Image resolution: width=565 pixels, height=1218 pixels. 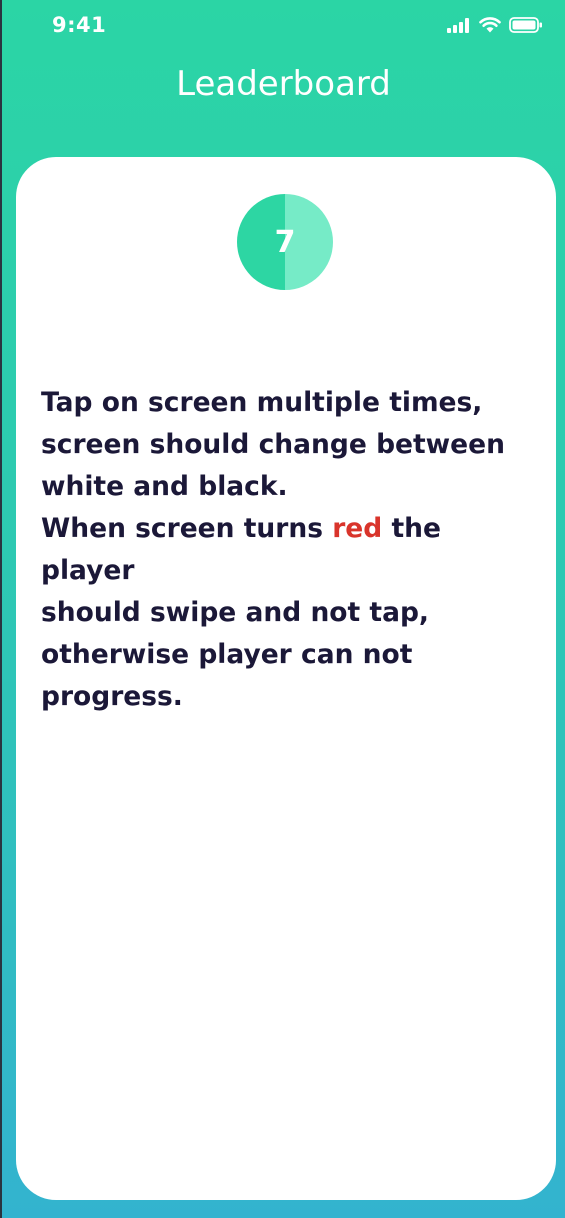 I want to click on instruction-line: otherwise player can not, so click(x=227, y=654).